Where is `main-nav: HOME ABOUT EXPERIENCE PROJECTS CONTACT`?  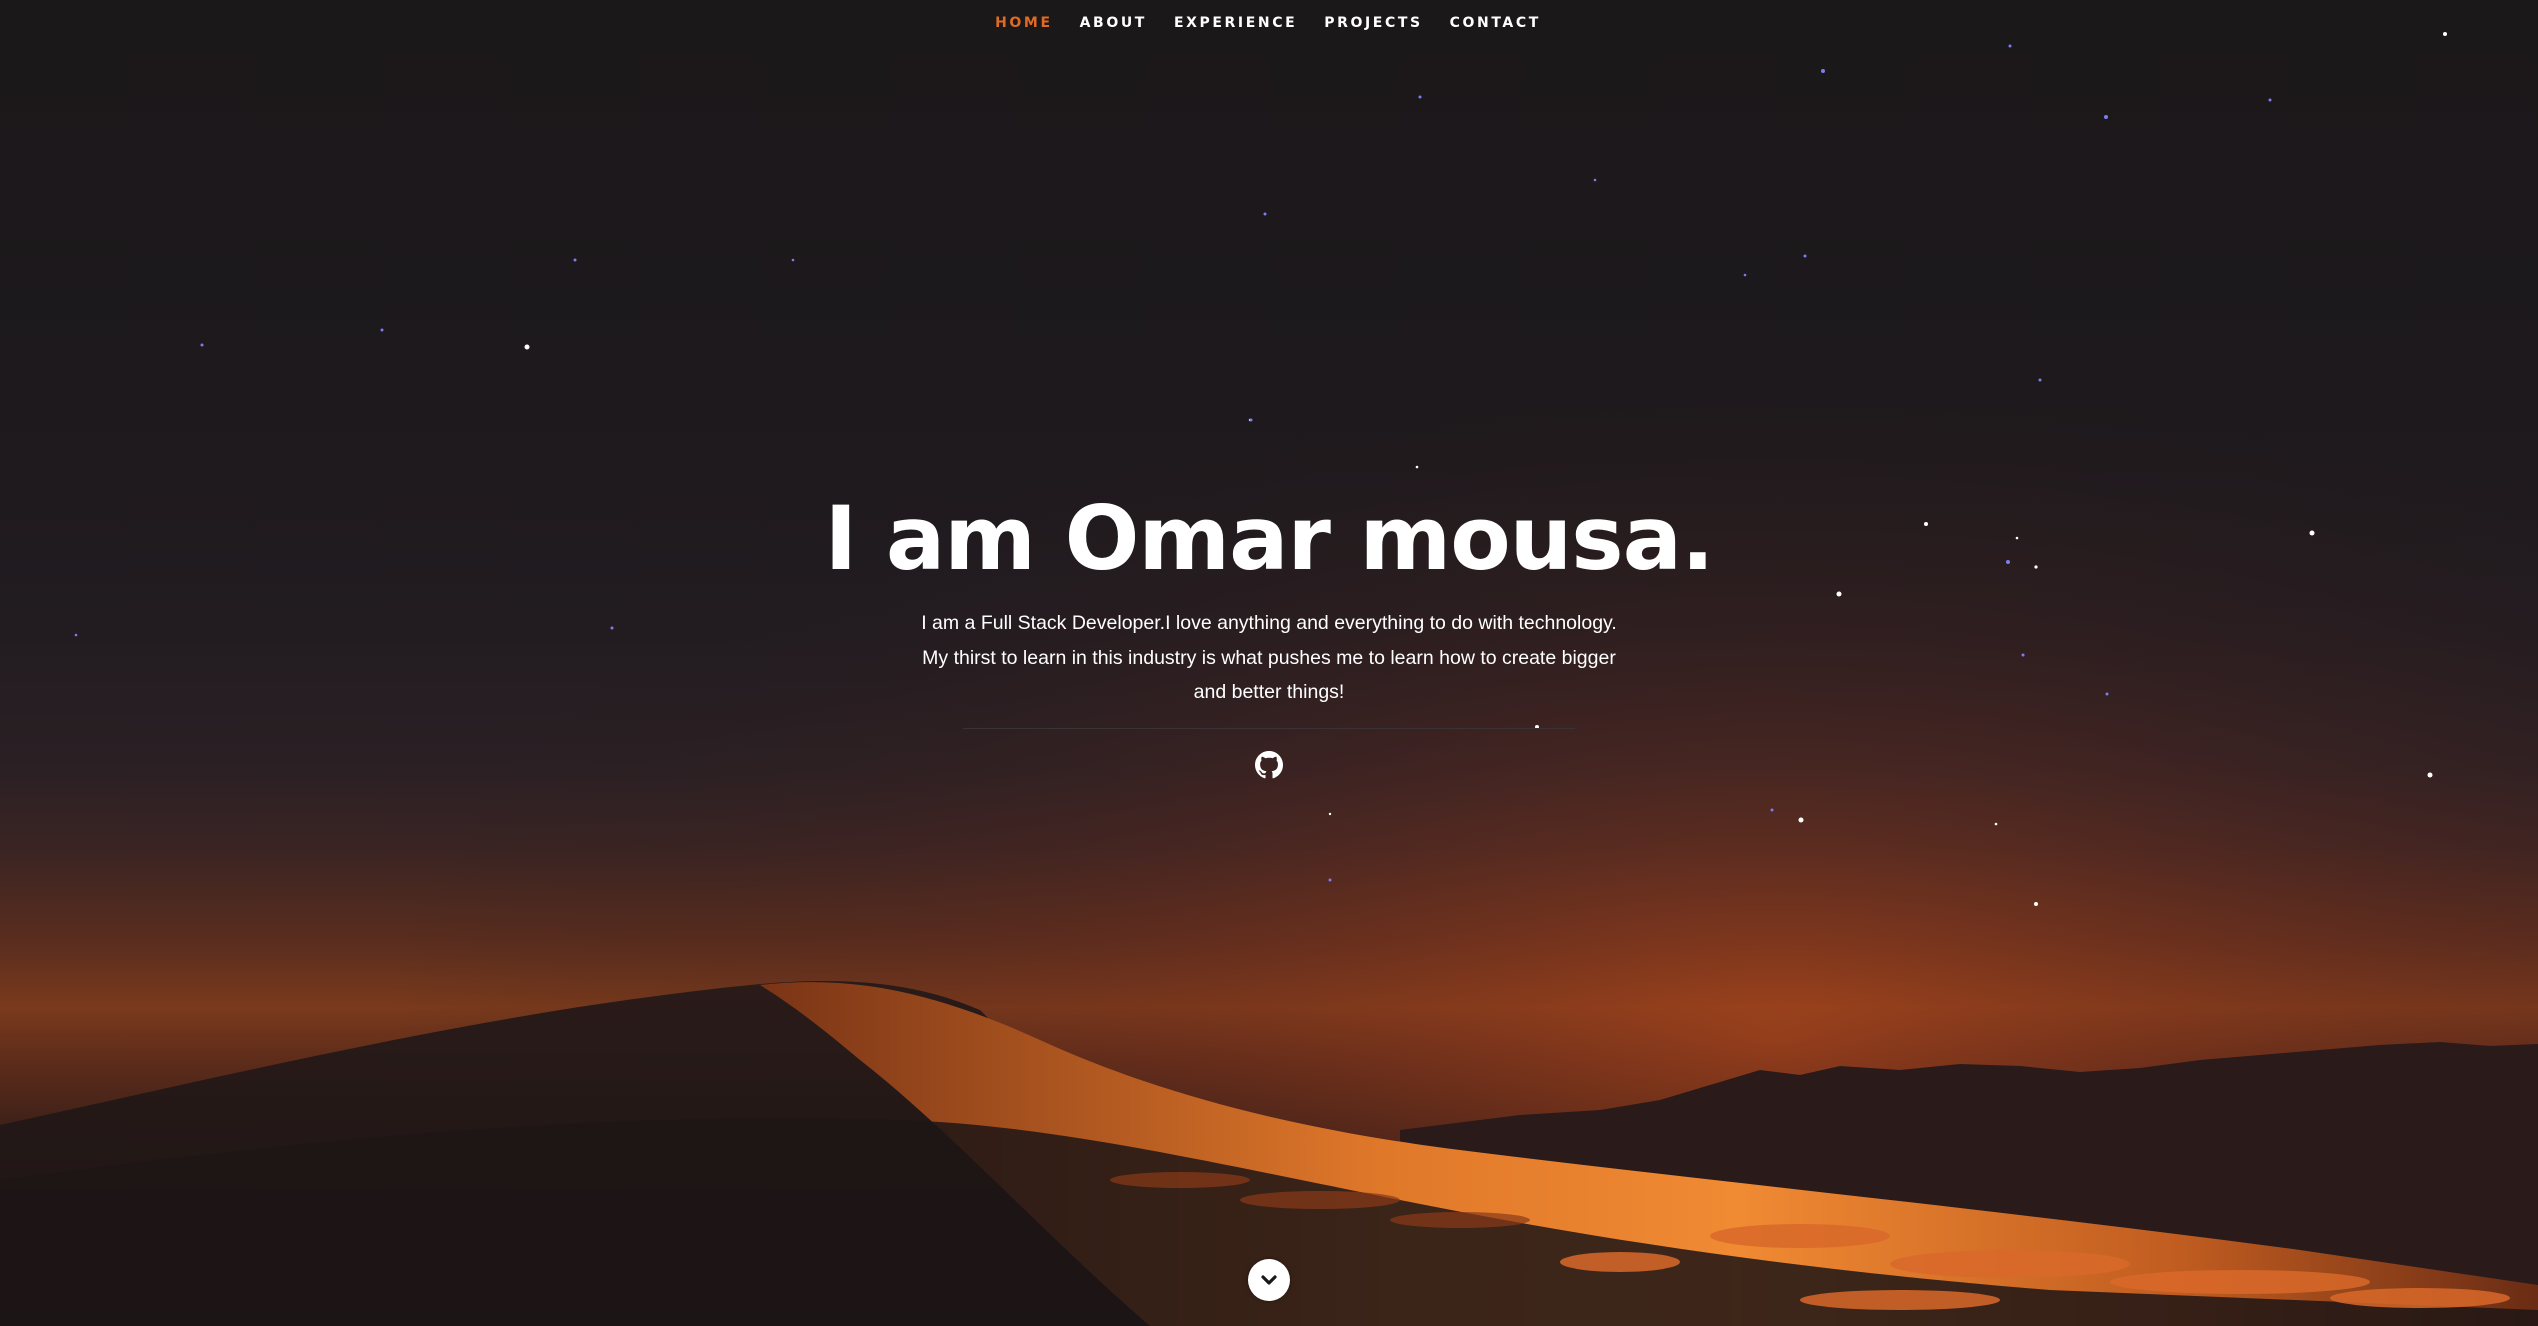 main-nav: HOME ABOUT EXPERIENCE PROJECTS CONTACT is located at coordinates (1269, 23).